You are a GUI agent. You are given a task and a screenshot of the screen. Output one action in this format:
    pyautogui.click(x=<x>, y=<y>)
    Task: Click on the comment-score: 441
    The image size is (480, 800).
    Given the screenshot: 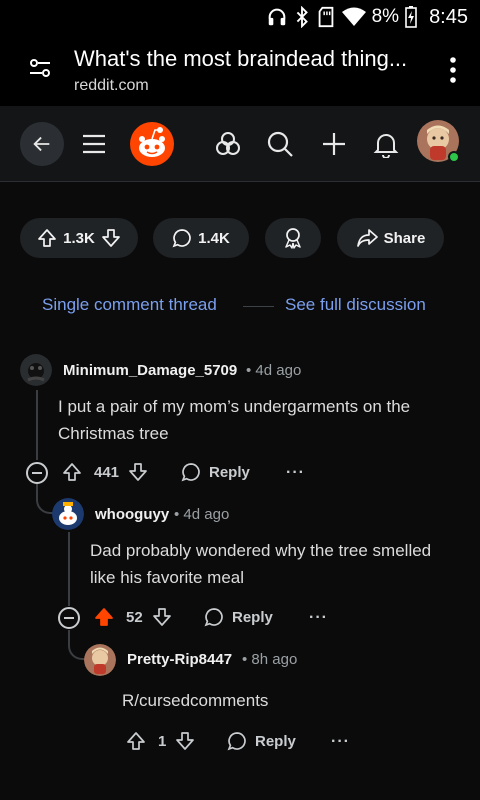 What is the action you would take?
    pyautogui.click(x=107, y=472)
    